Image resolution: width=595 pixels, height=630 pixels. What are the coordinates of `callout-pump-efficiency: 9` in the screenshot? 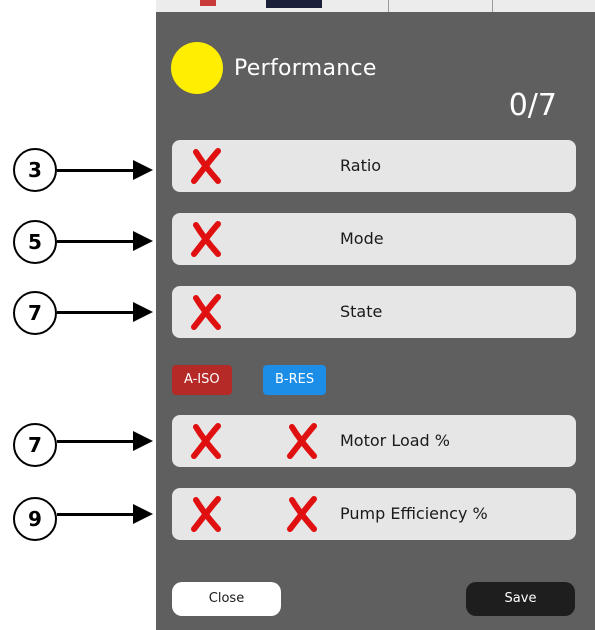 It's located at (35, 519).